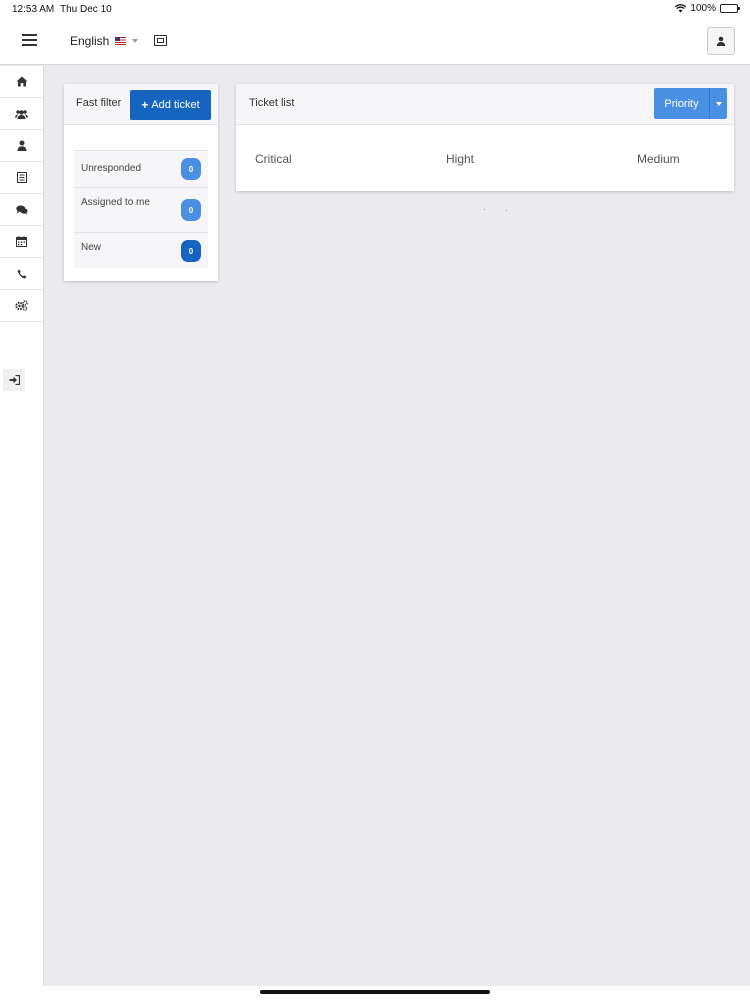  Describe the element at coordinates (375, 9) in the screenshot. I see `status-bar: 12:53 AM Thu Dec 10 100%` at that location.